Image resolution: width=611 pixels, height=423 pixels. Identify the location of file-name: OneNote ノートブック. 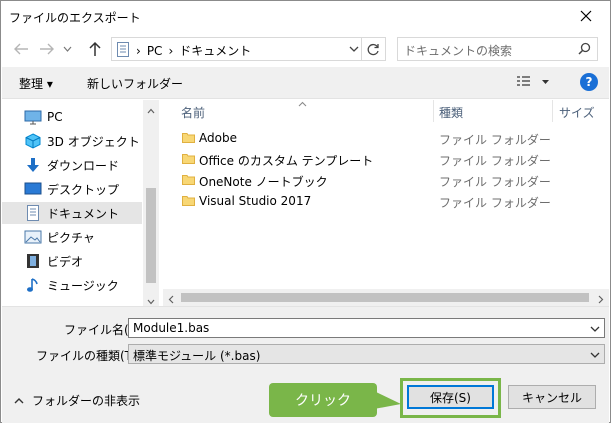
(263, 182).